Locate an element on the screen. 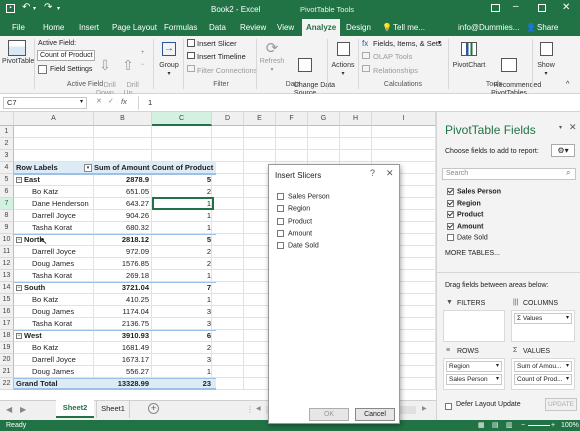 This screenshot has width=580, height=431. filters-area is located at coordinates (474, 326).